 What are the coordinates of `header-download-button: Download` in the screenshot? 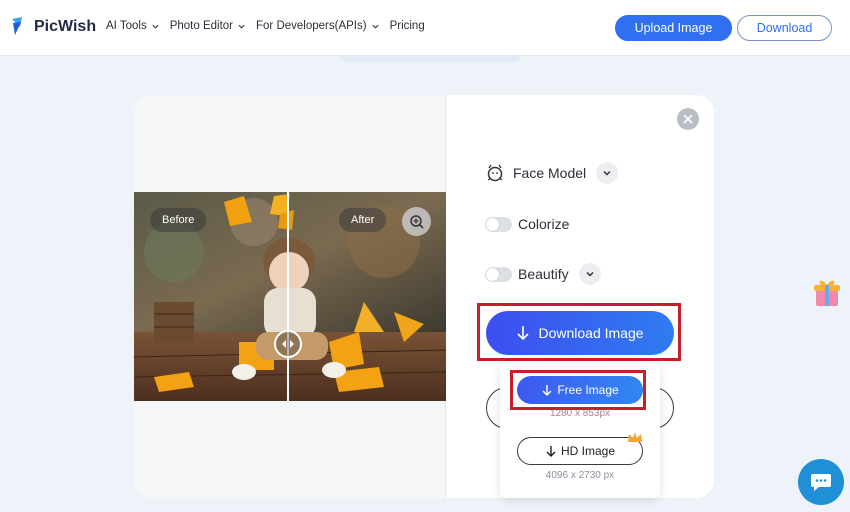 It's located at (784, 28).